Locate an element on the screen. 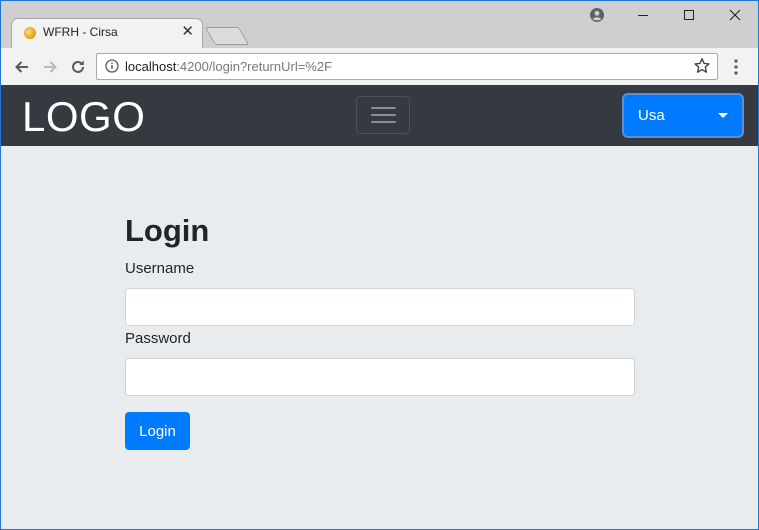 The height and width of the screenshot is (530, 759). login-button: Login is located at coordinates (157, 431).